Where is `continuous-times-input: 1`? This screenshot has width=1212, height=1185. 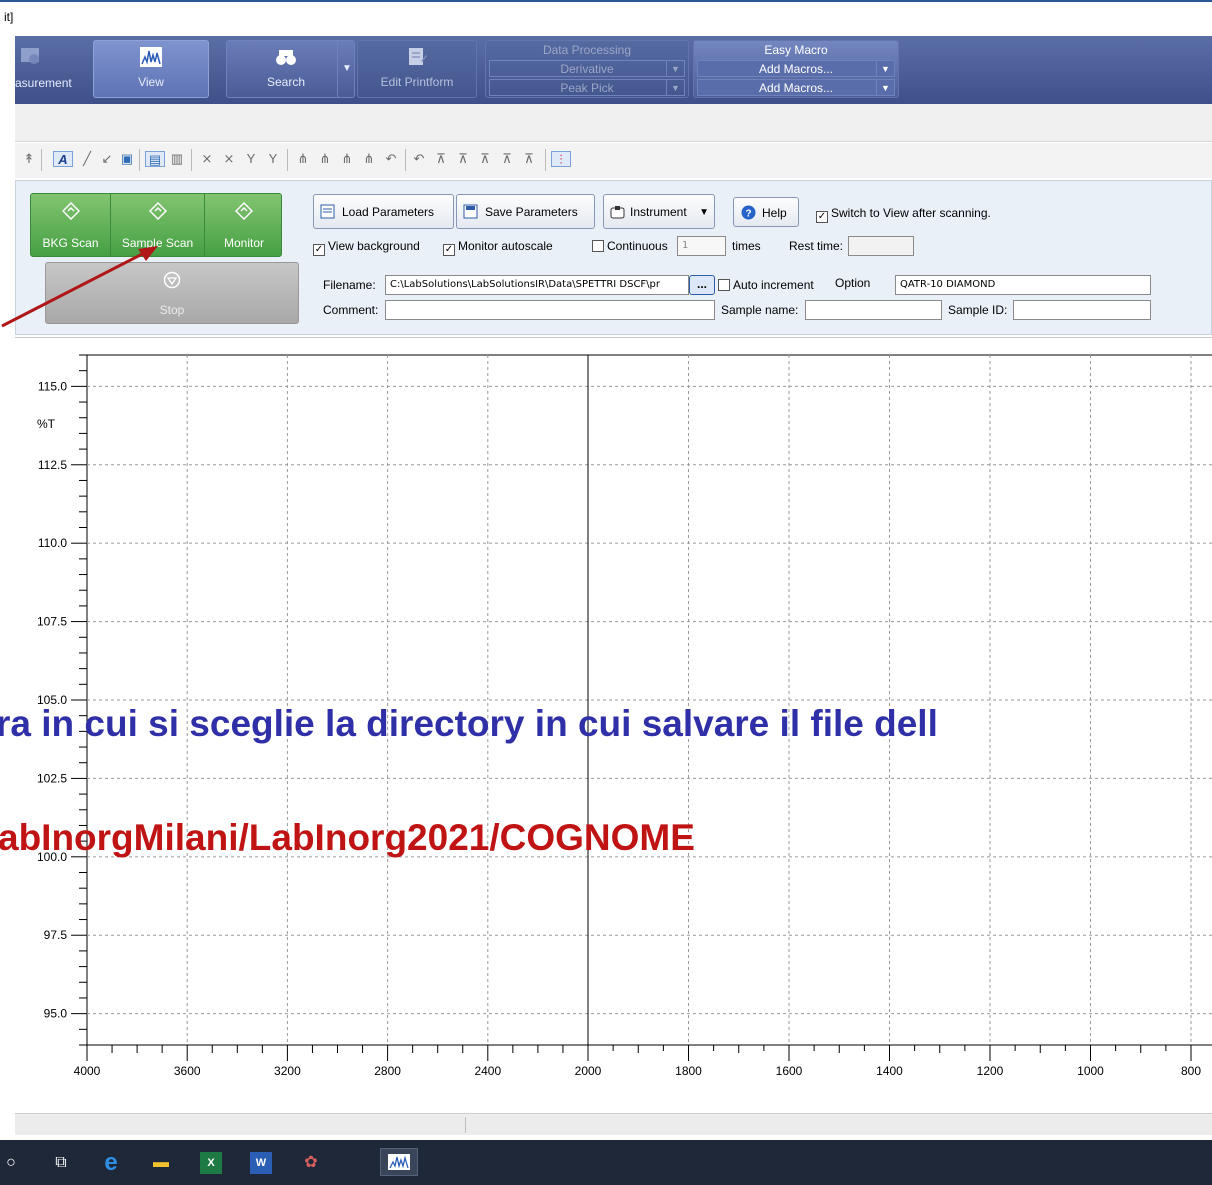 continuous-times-input: 1 is located at coordinates (701, 246).